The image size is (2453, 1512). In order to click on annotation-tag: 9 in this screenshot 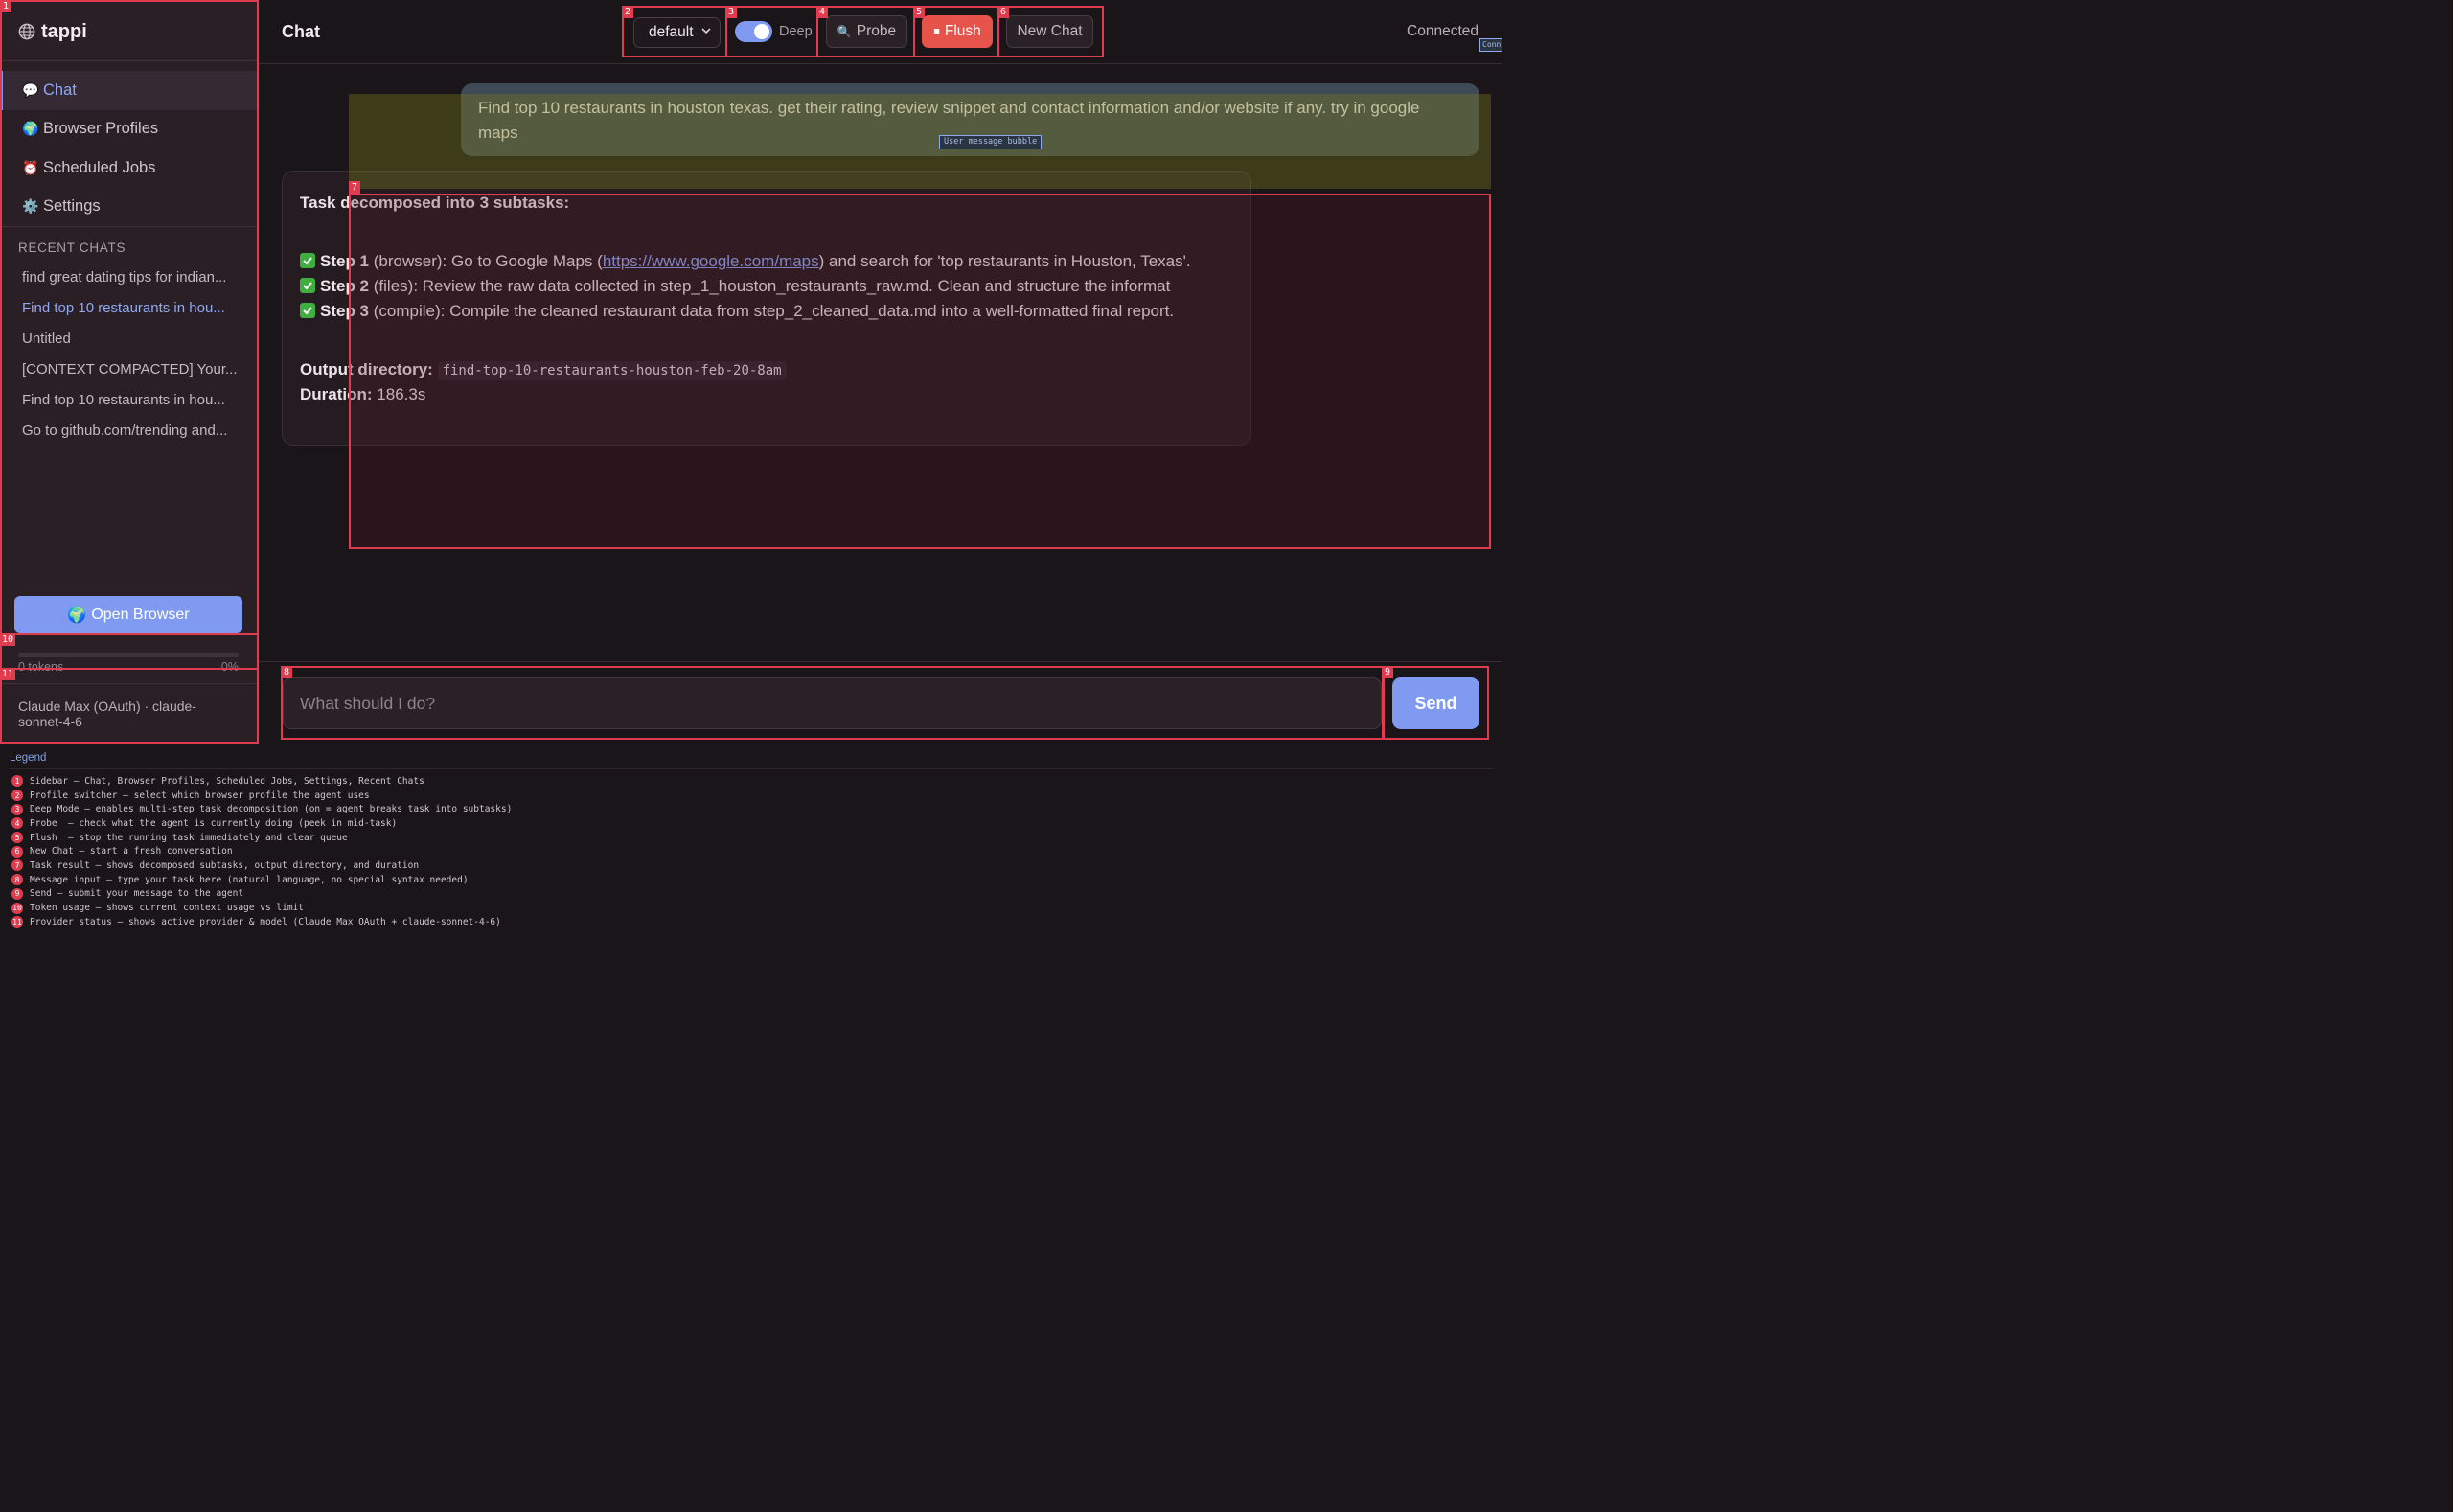, I will do `click(1388, 672)`.